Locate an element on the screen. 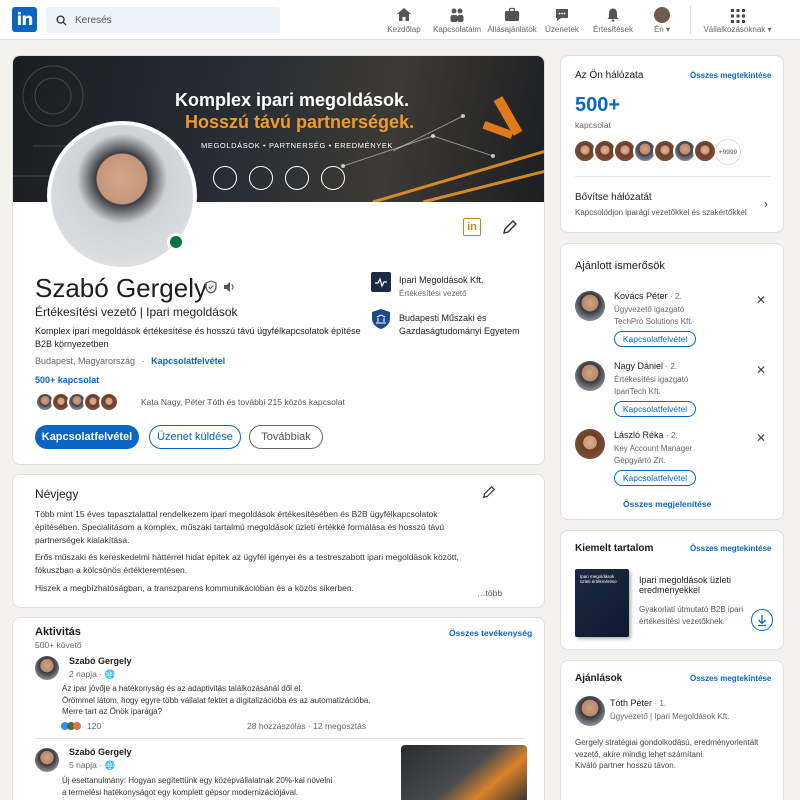 The image size is (800, 800). nav-network: Kapcsolataim is located at coordinates (457, 20).